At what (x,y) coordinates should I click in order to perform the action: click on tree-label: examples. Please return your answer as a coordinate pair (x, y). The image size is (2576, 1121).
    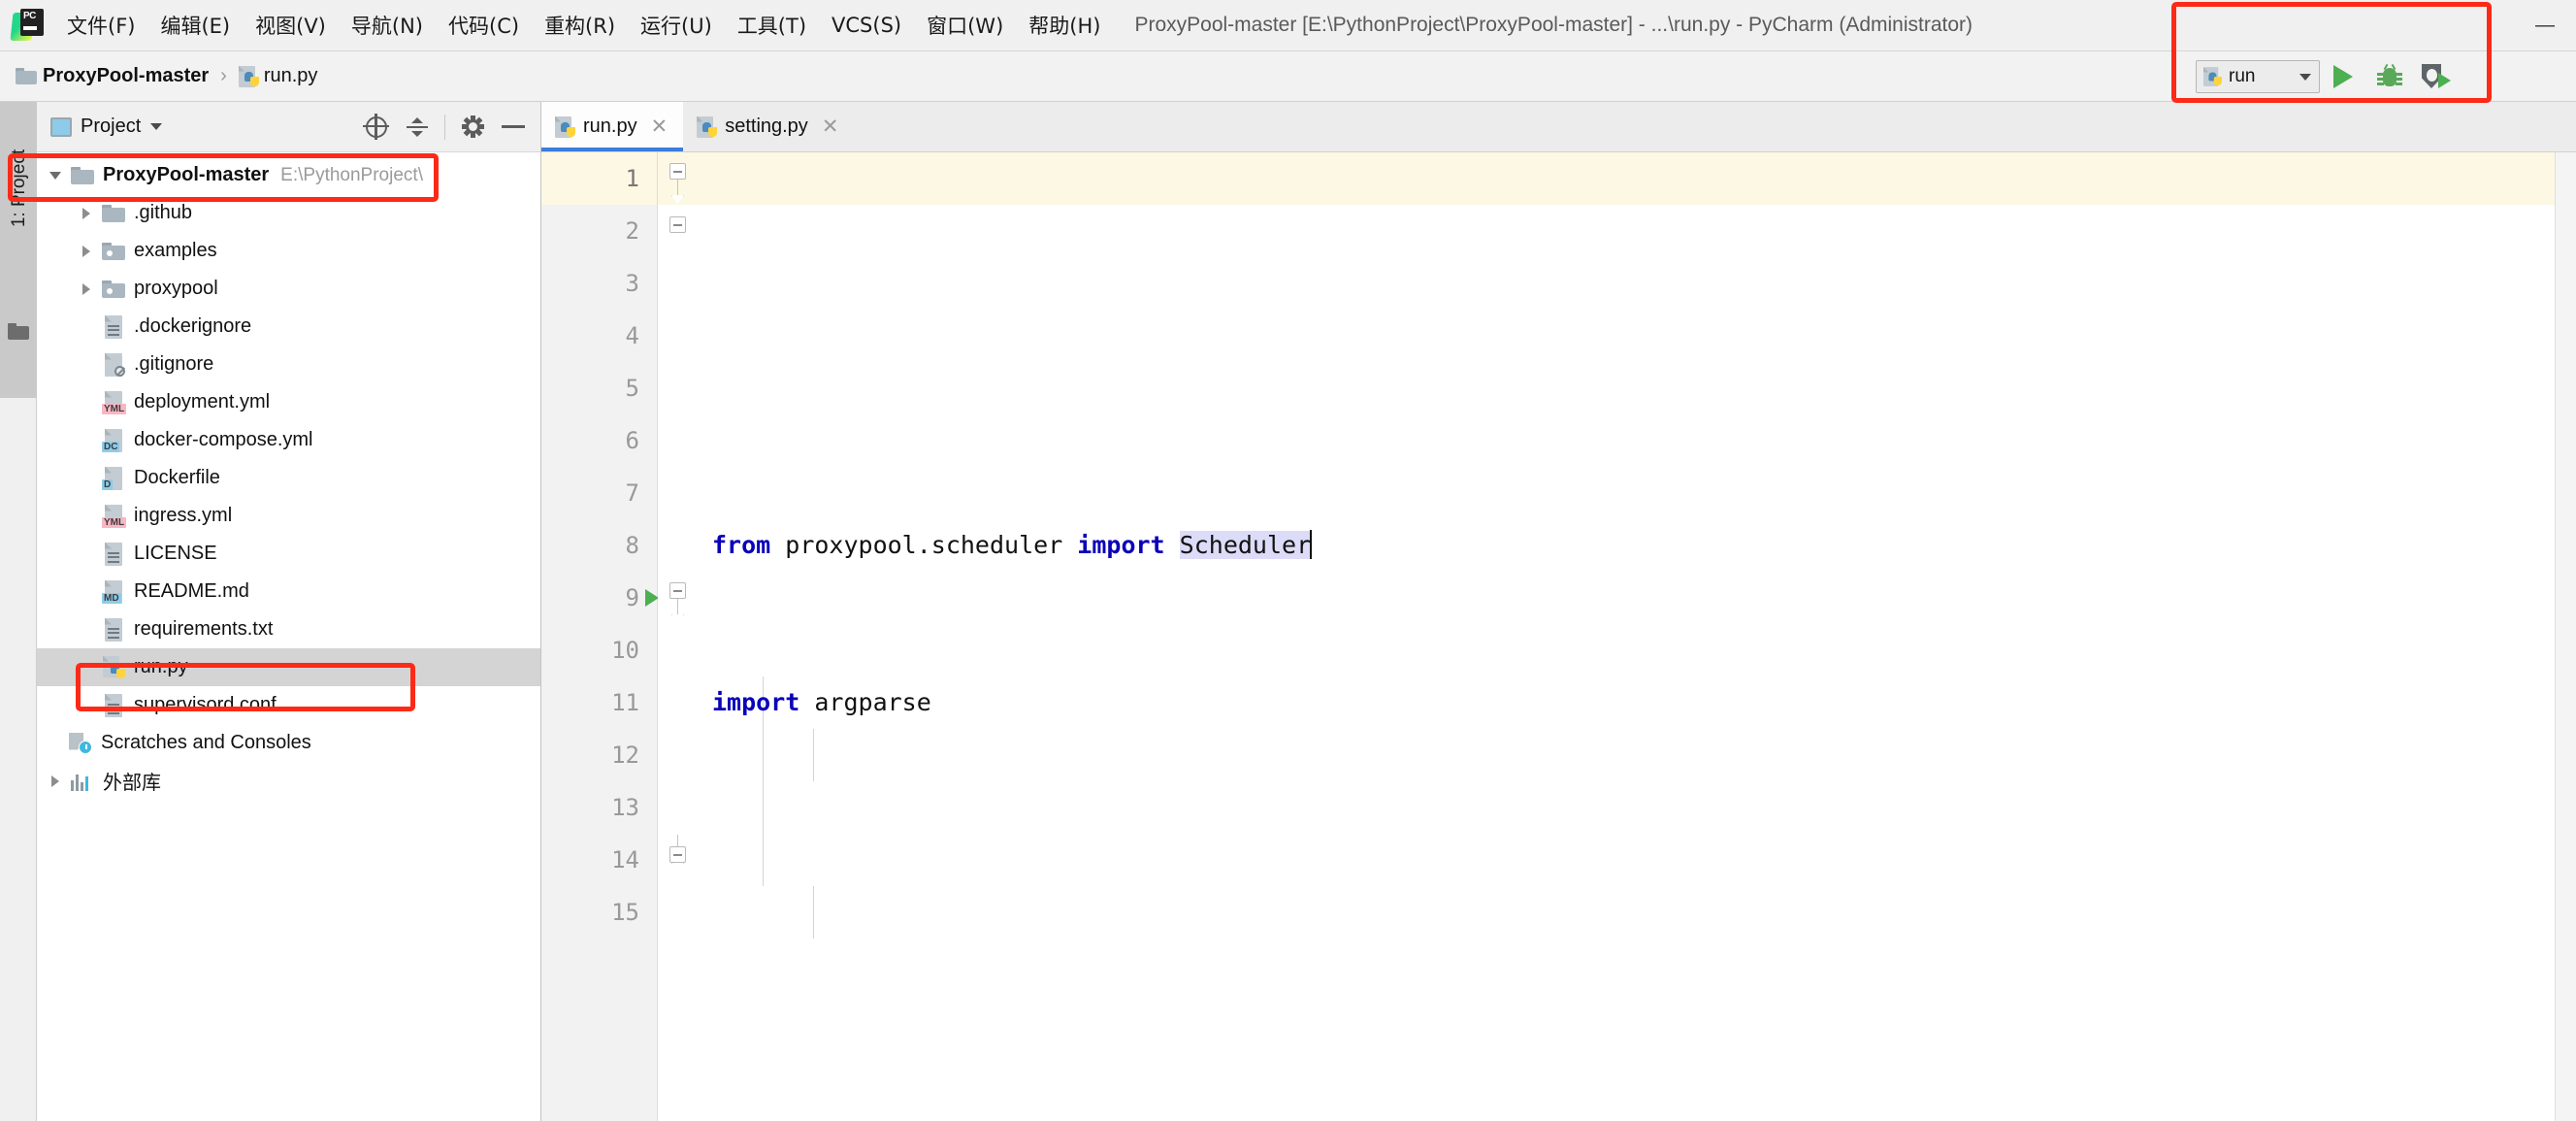
    Looking at the image, I should click on (176, 250).